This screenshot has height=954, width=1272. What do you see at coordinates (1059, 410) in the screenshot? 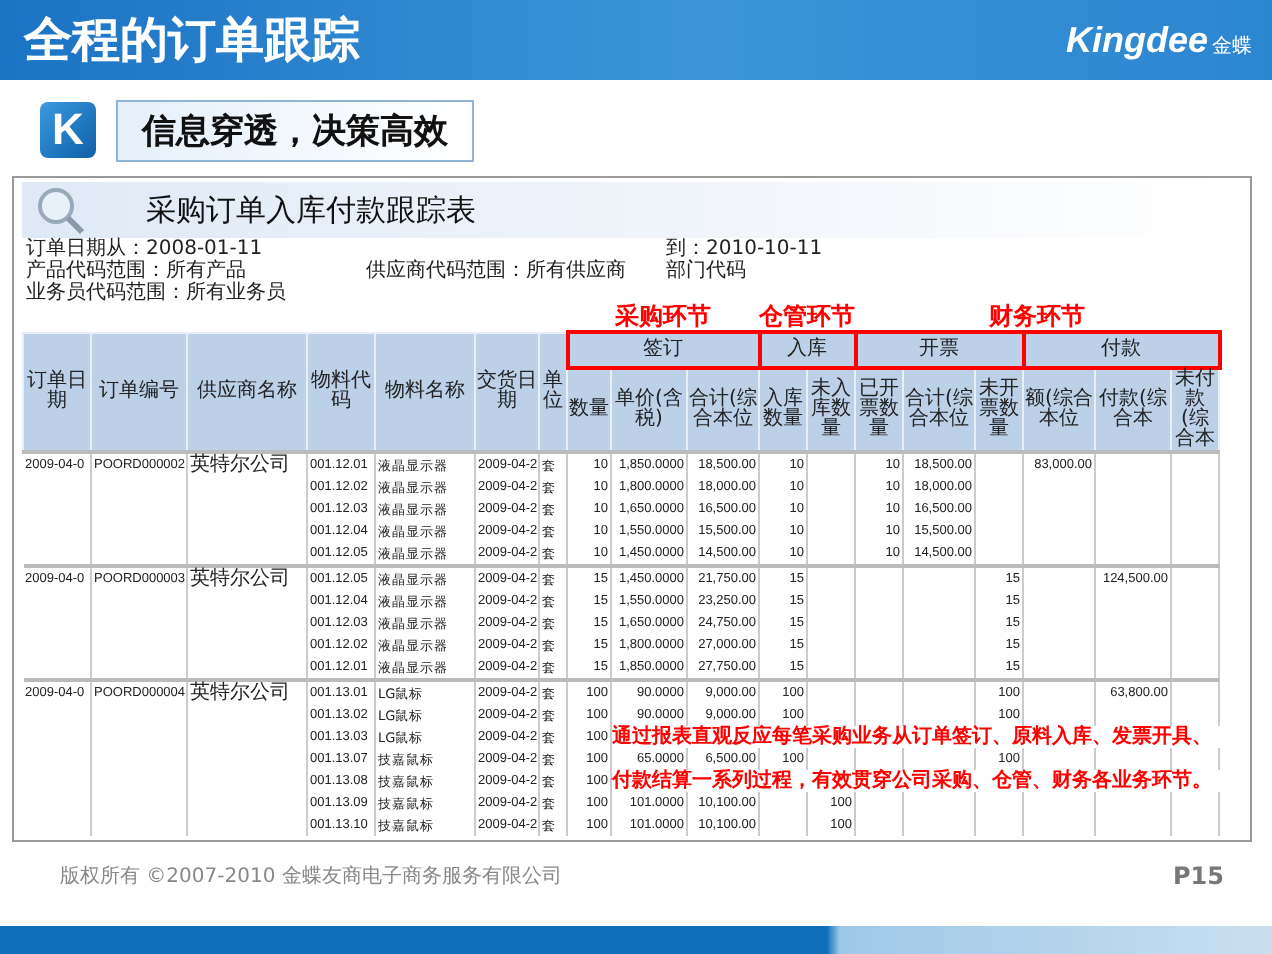
I see `column-header: 额(综合本位` at bounding box center [1059, 410].